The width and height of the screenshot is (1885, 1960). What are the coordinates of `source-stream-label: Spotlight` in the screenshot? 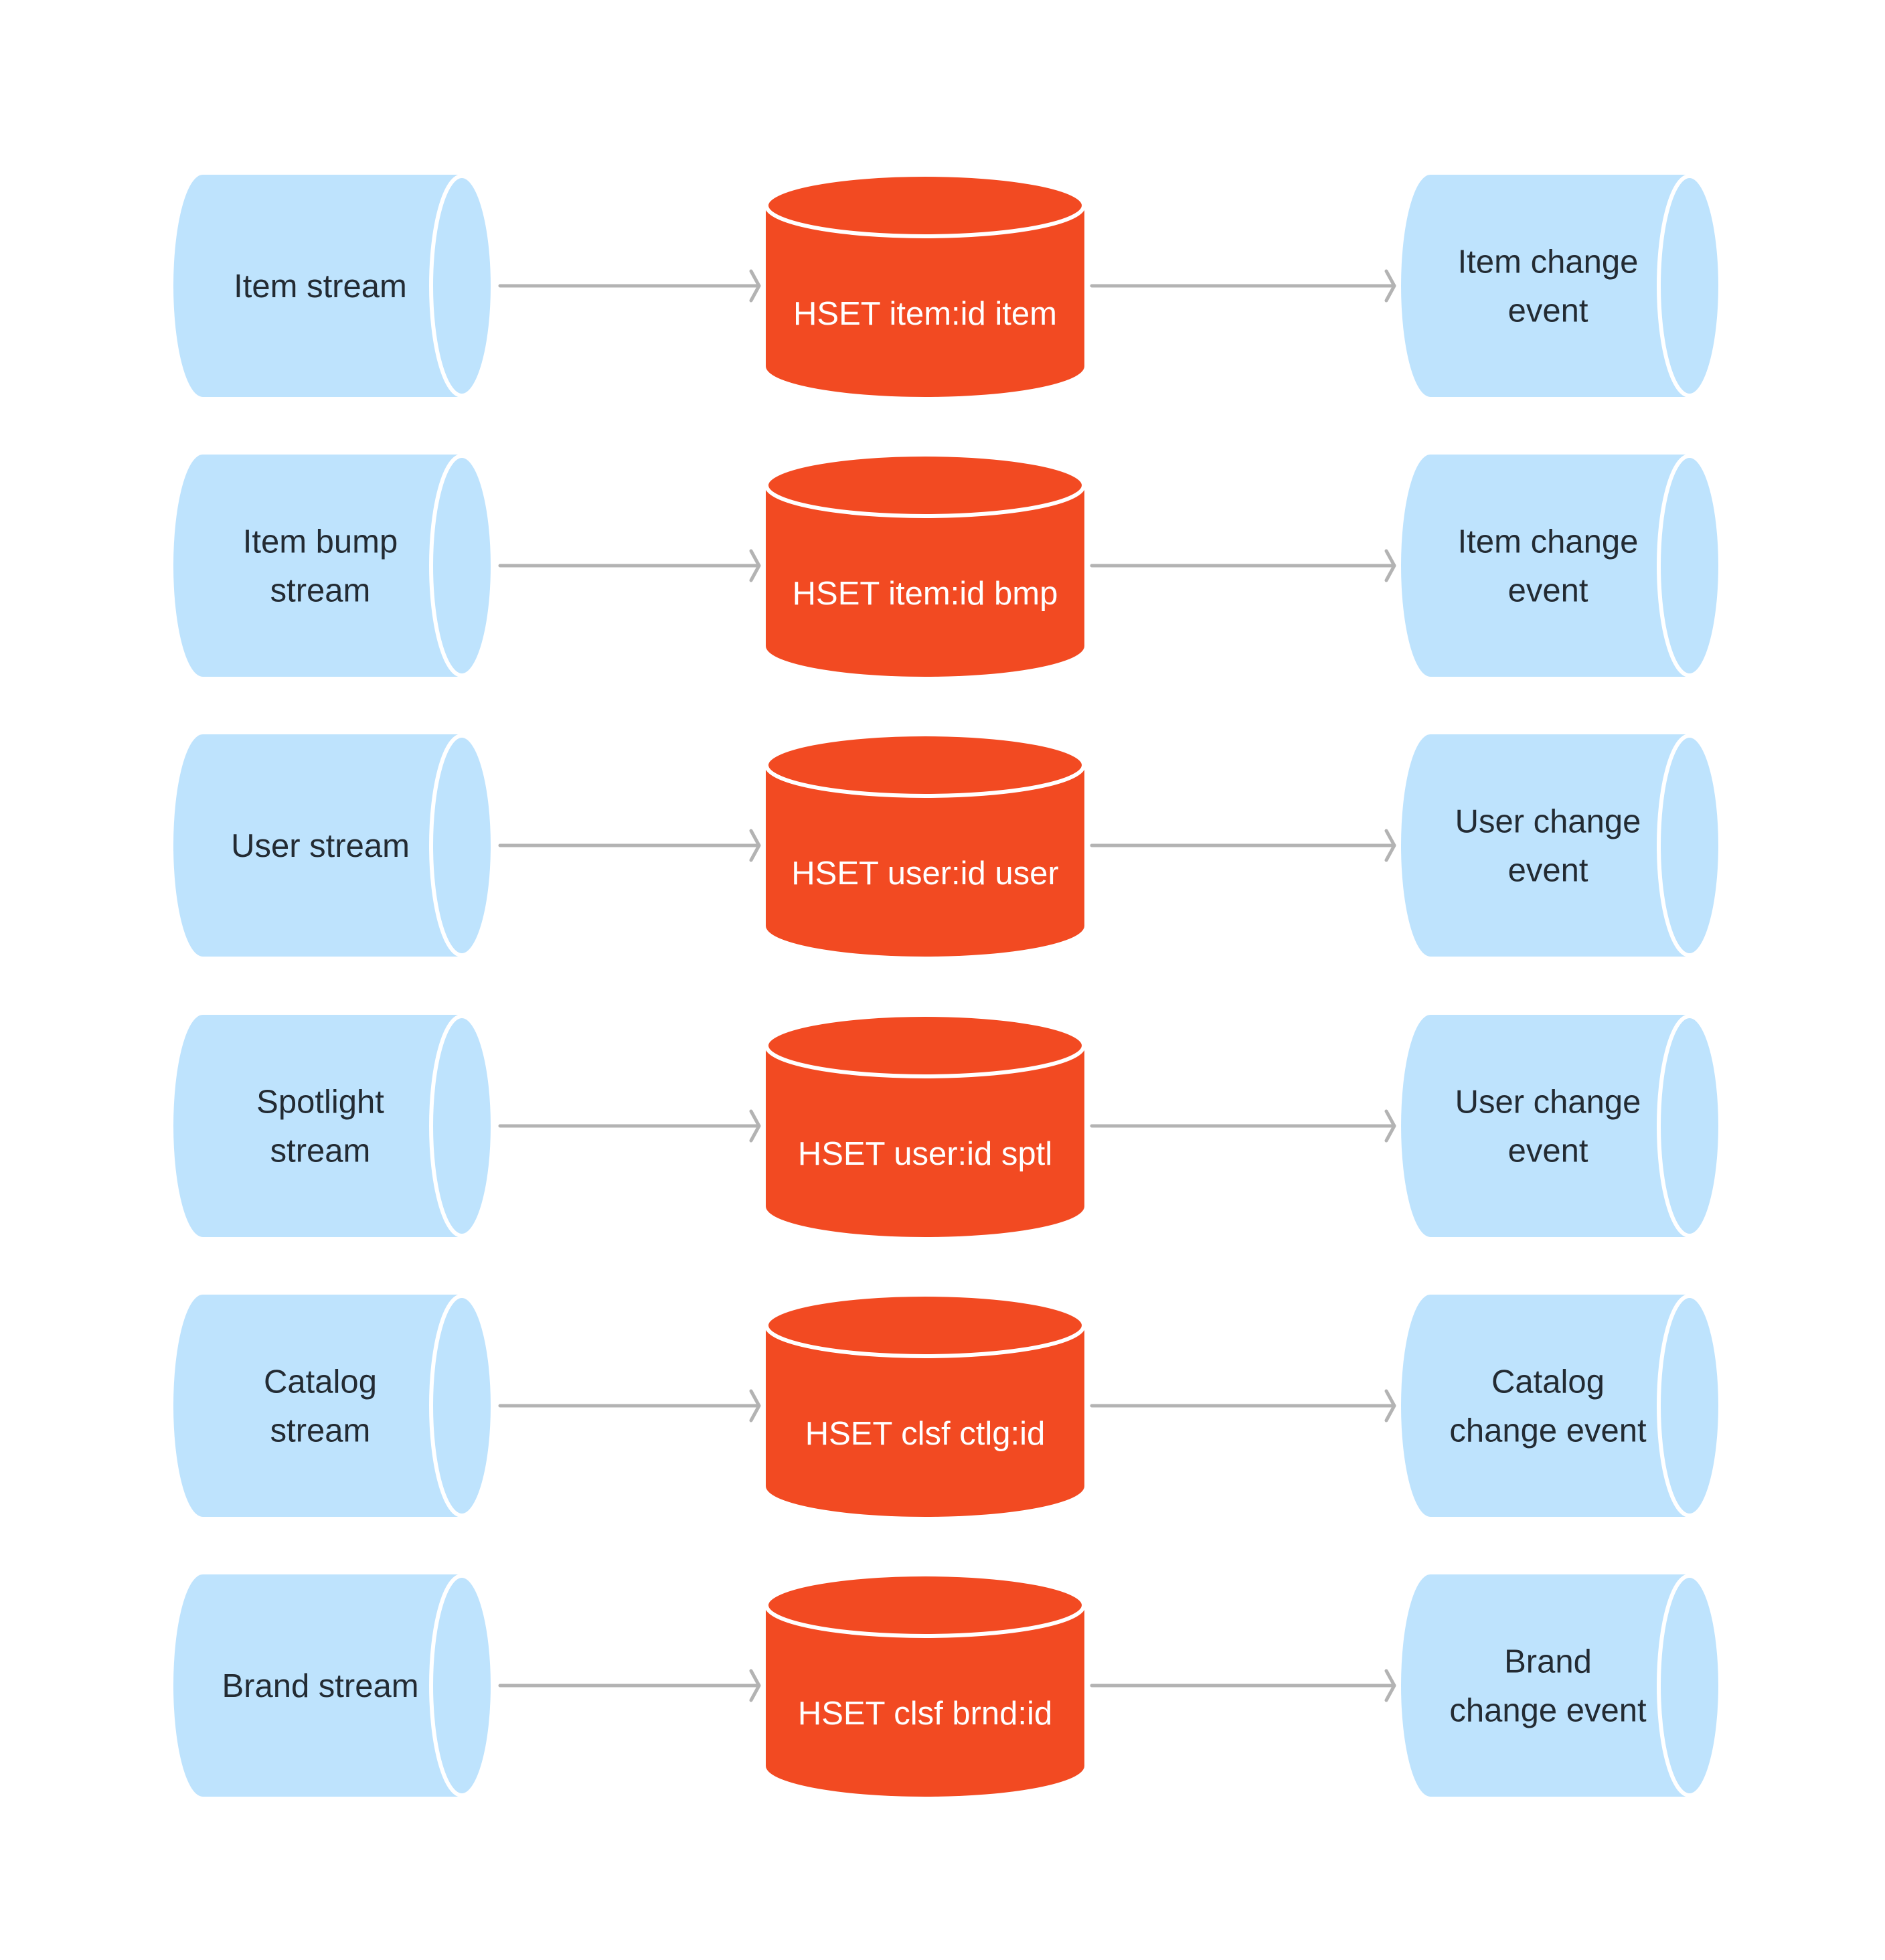 It's located at (320, 1102).